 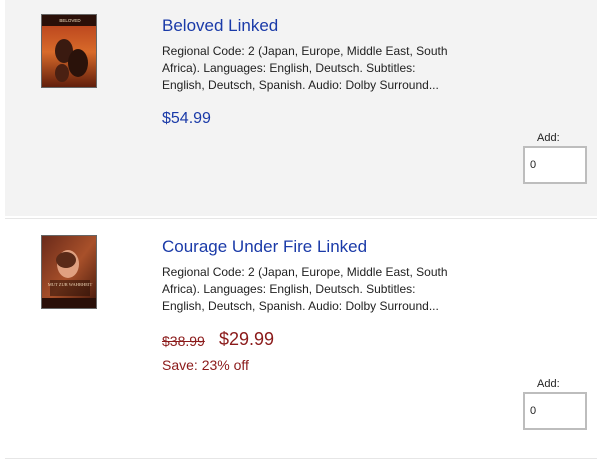 What do you see at coordinates (205, 365) in the screenshot?
I see `savings-text: Save: 23% off` at bounding box center [205, 365].